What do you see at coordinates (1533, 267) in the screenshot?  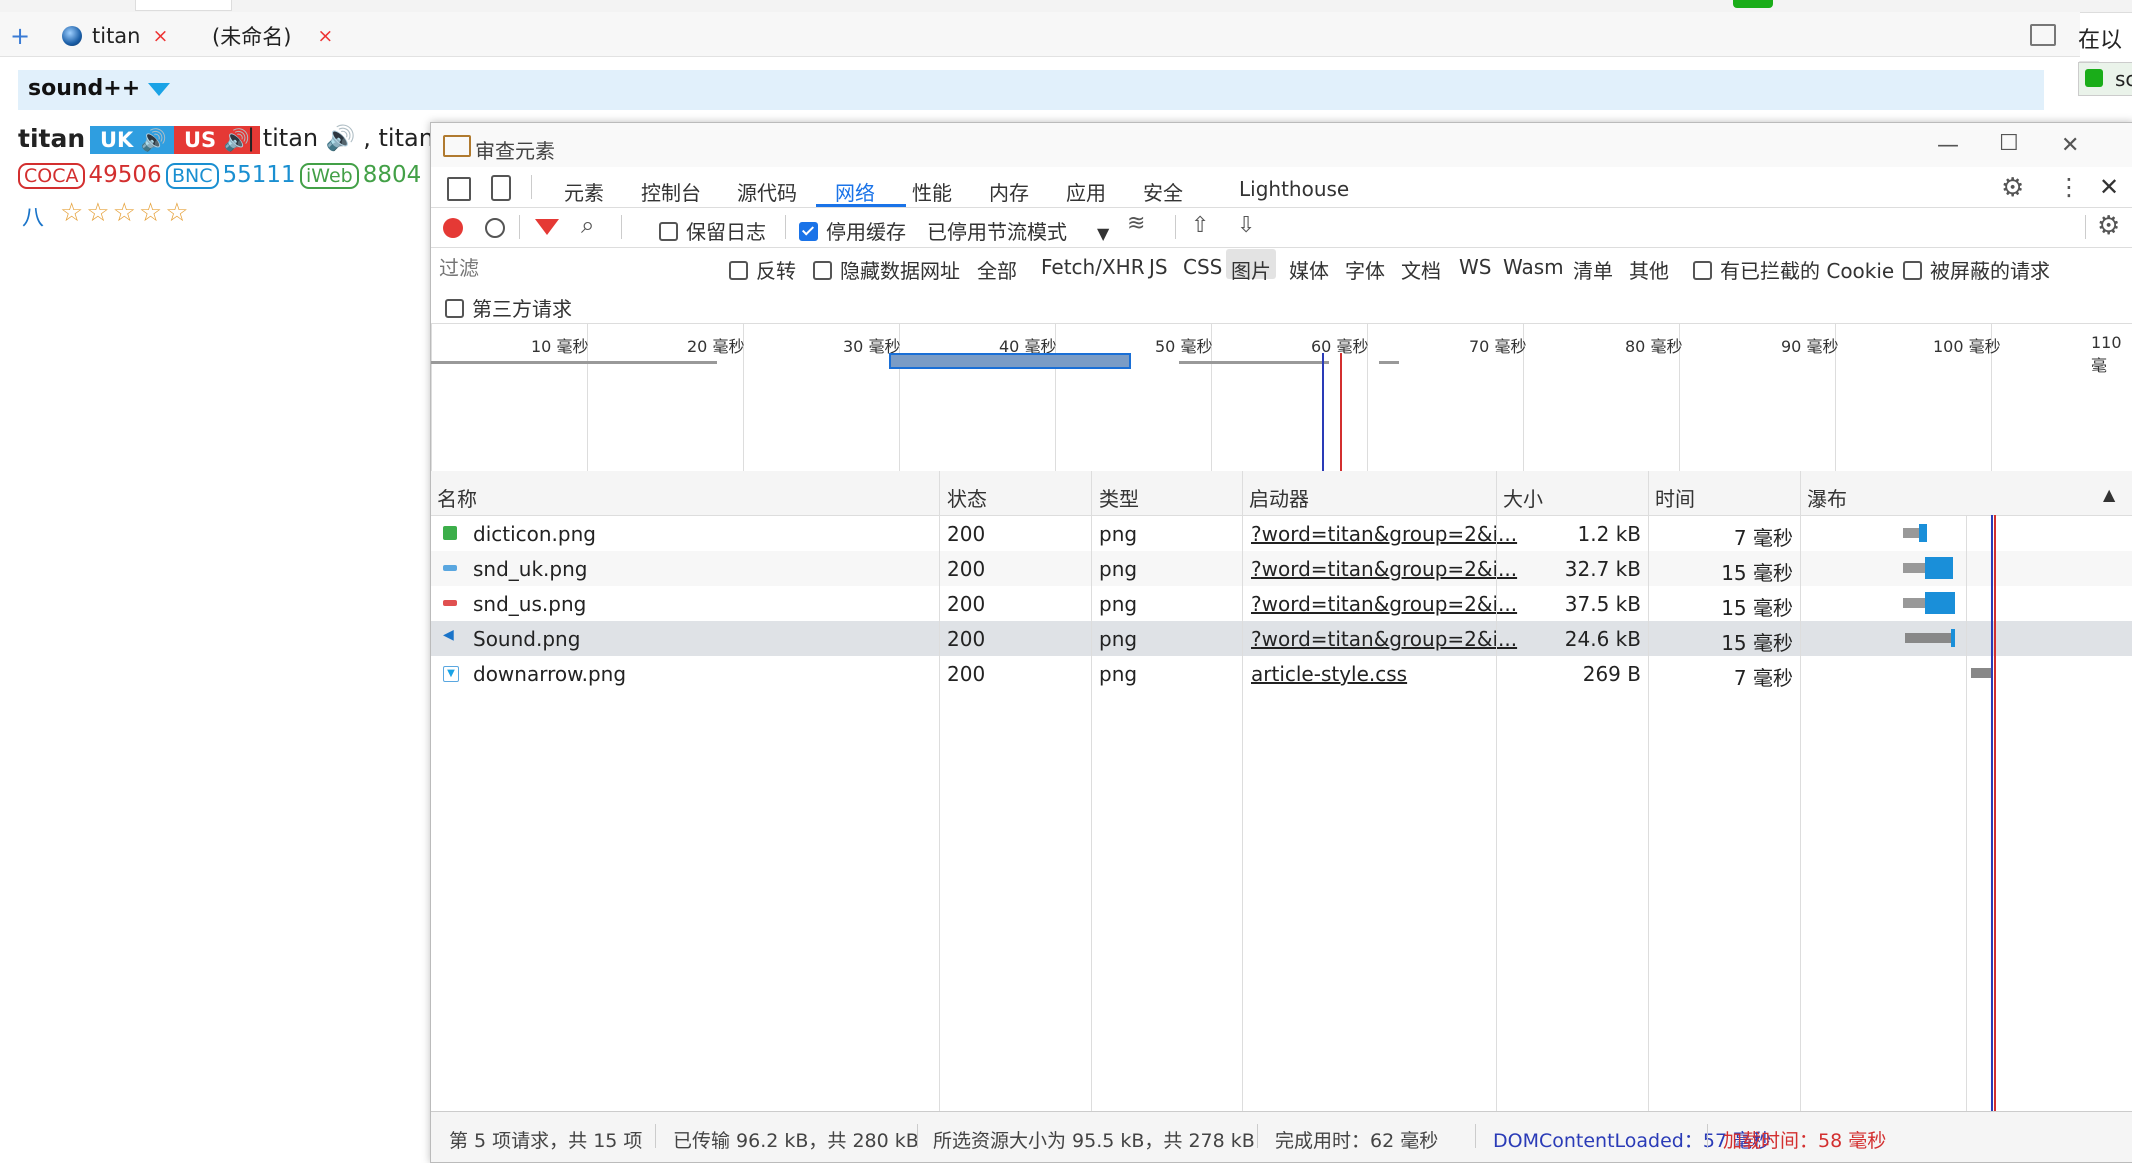 I see `type-wasm: Wasm` at bounding box center [1533, 267].